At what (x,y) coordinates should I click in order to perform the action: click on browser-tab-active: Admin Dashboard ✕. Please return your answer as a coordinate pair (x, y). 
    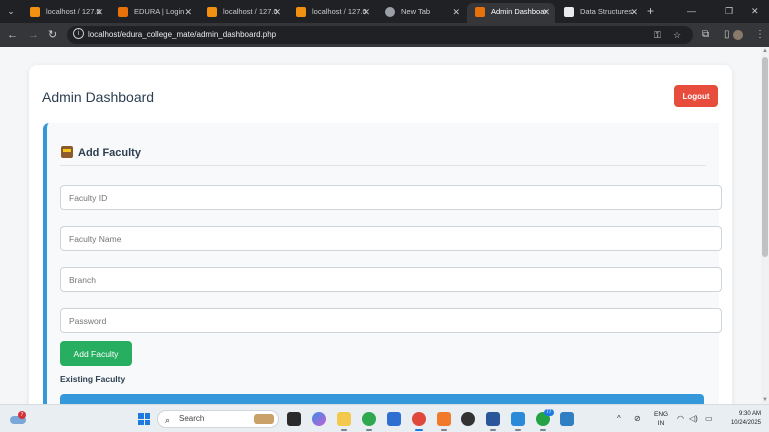
    Looking at the image, I should click on (511, 13).